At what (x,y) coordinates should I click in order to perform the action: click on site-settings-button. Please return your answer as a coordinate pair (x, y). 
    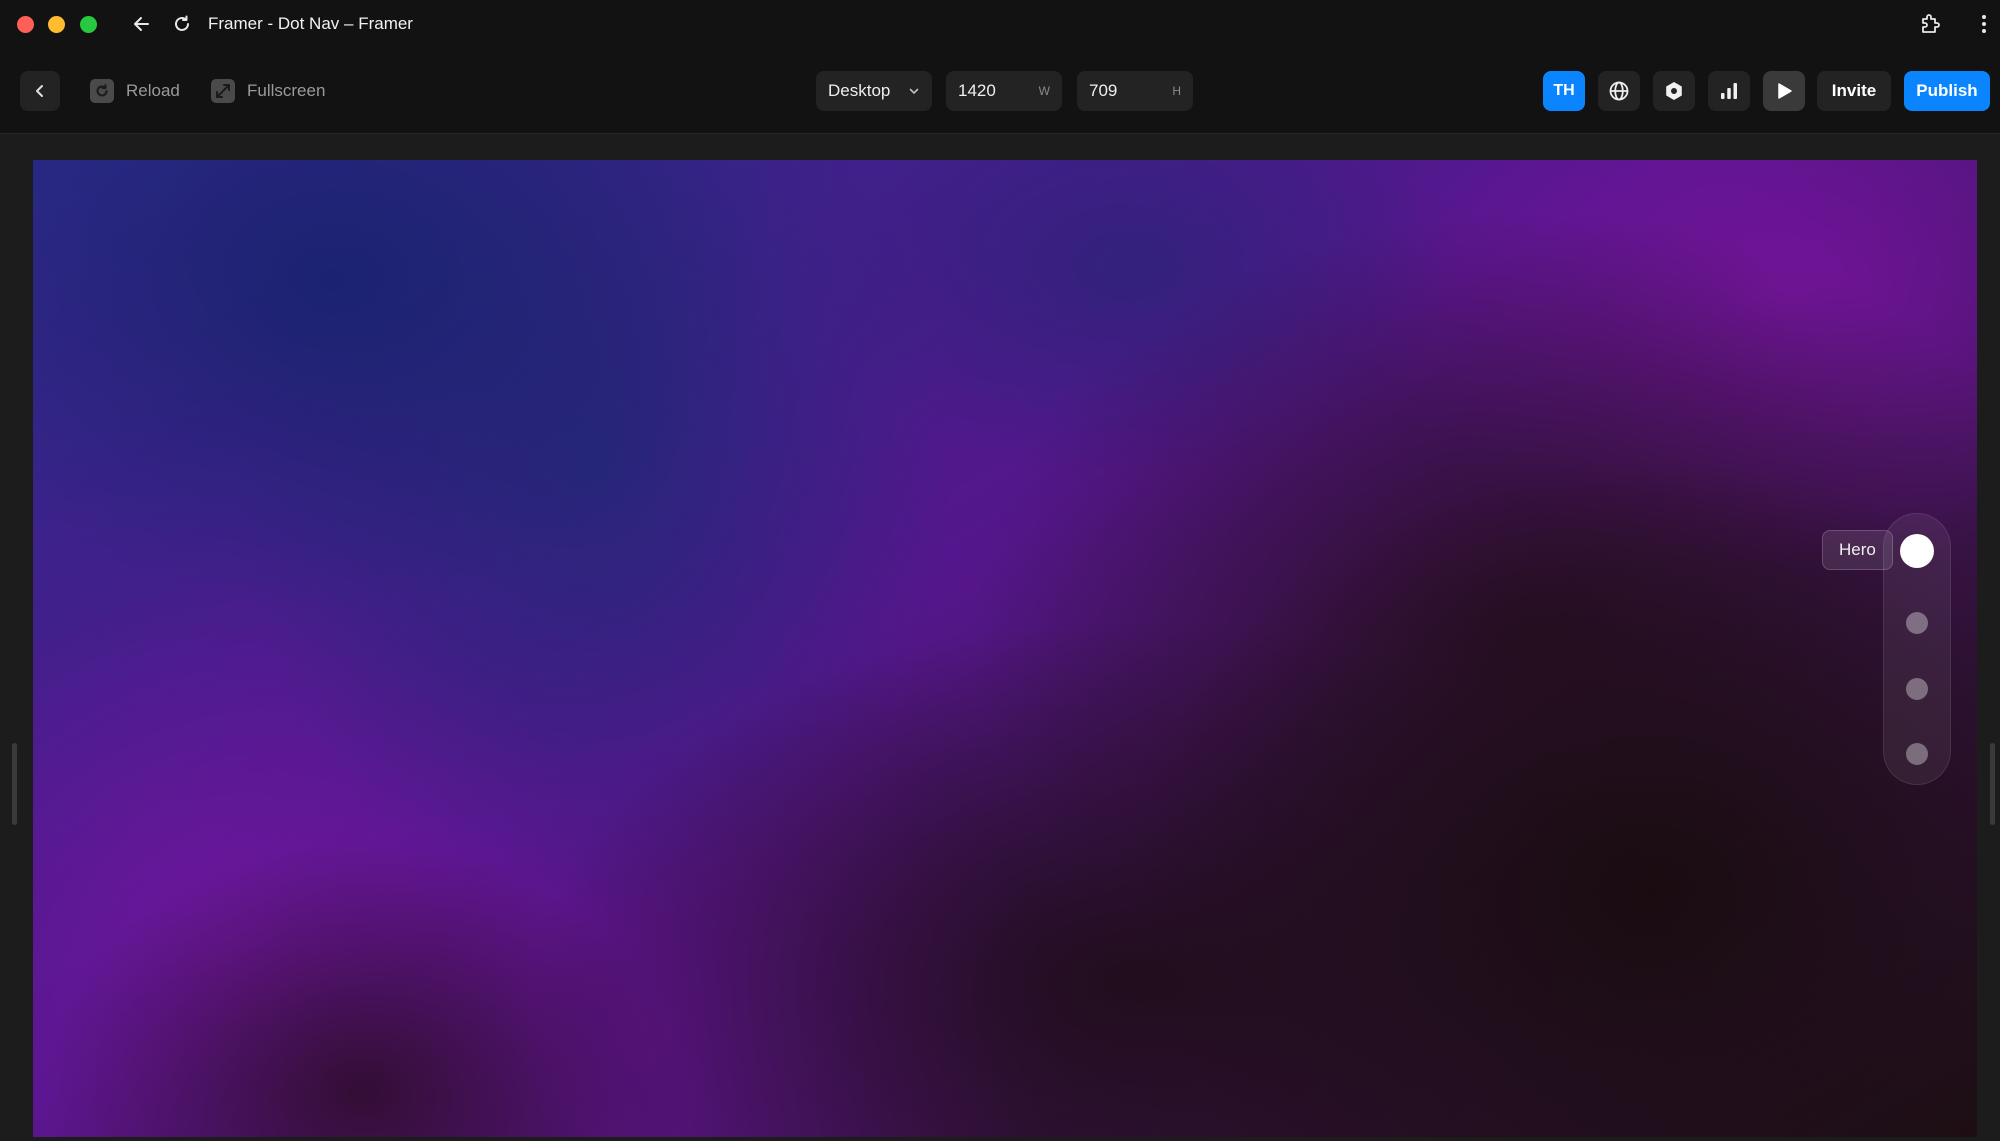
    Looking at the image, I should click on (1619, 91).